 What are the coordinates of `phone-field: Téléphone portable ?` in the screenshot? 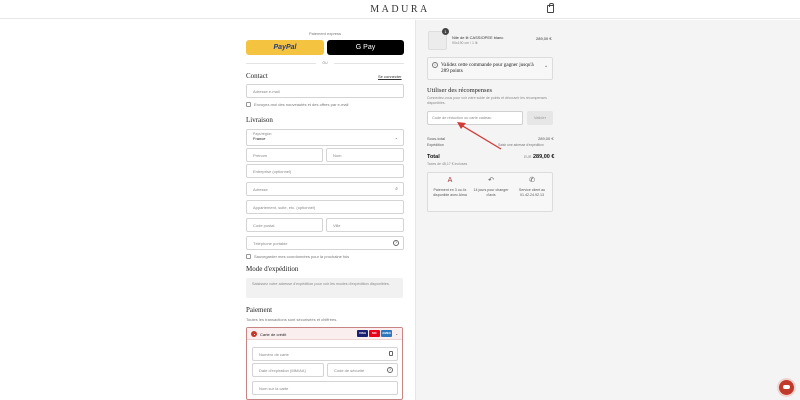 It's located at (325, 243).